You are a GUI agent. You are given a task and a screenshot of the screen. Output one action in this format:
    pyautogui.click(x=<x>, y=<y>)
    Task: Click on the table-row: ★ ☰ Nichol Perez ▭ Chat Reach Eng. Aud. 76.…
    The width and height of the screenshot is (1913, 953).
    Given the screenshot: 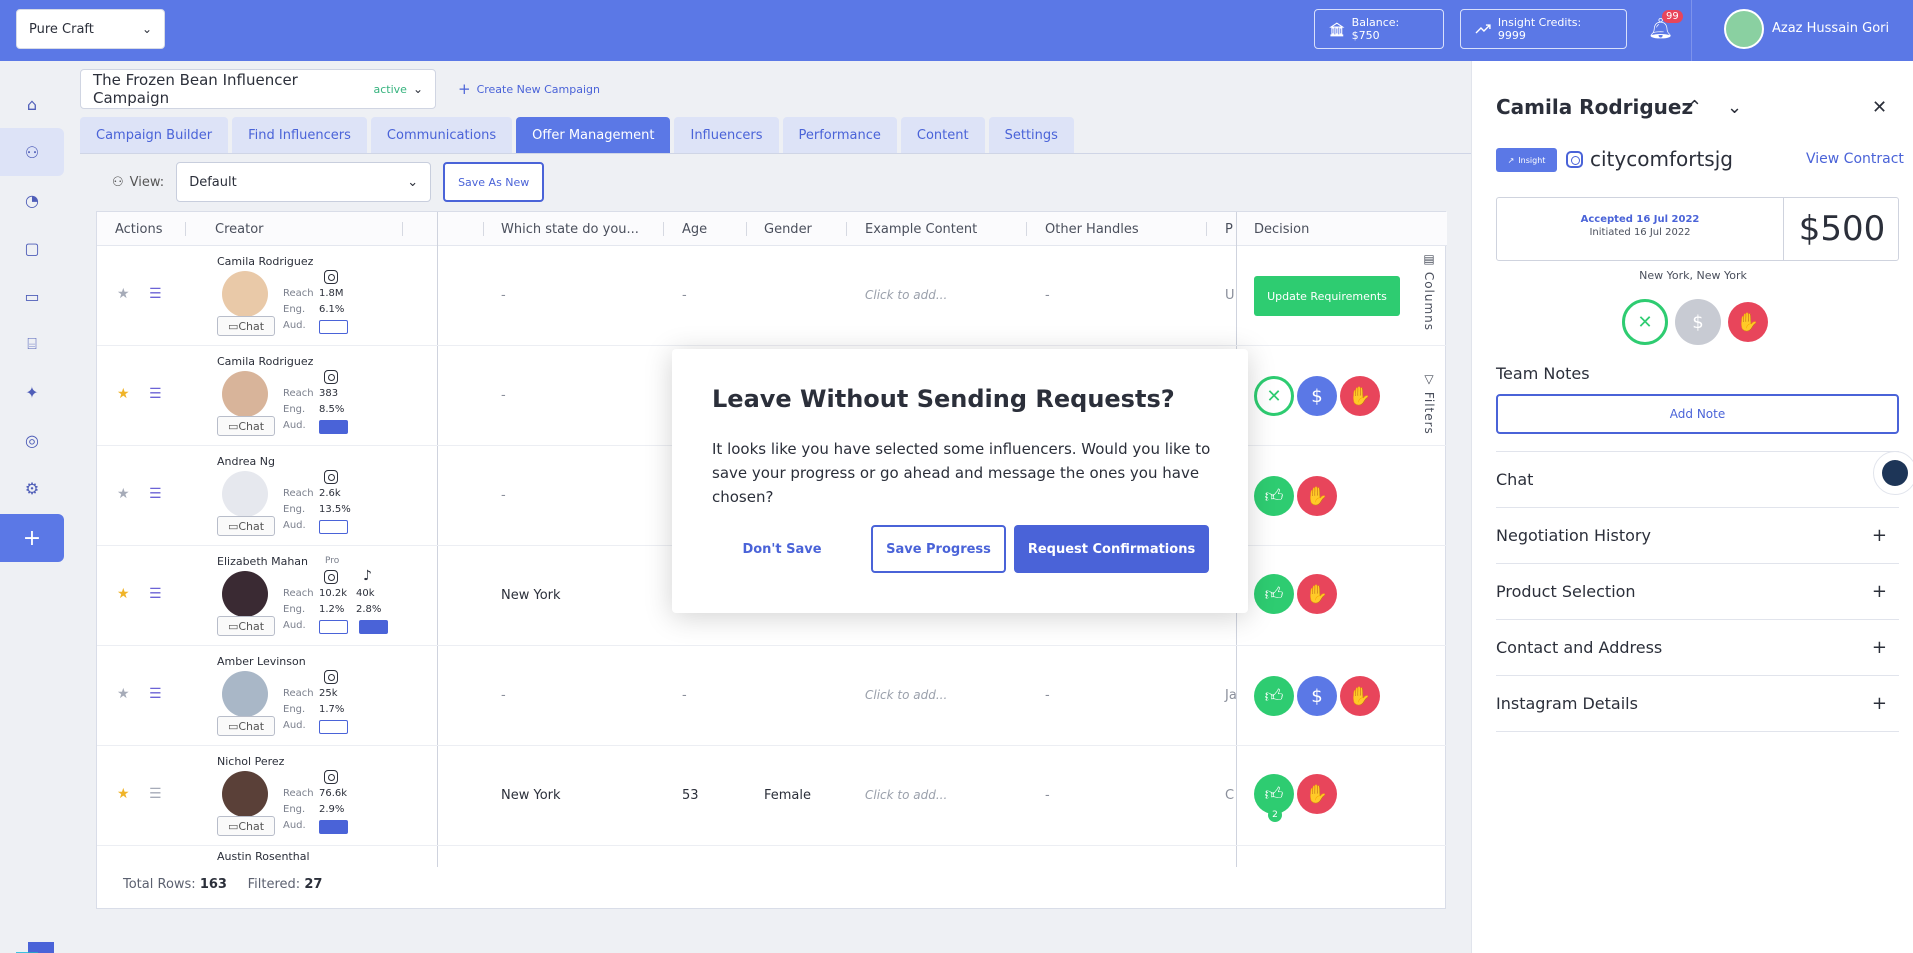 What is the action you would take?
    pyautogui.click(x=772, y=796)
    